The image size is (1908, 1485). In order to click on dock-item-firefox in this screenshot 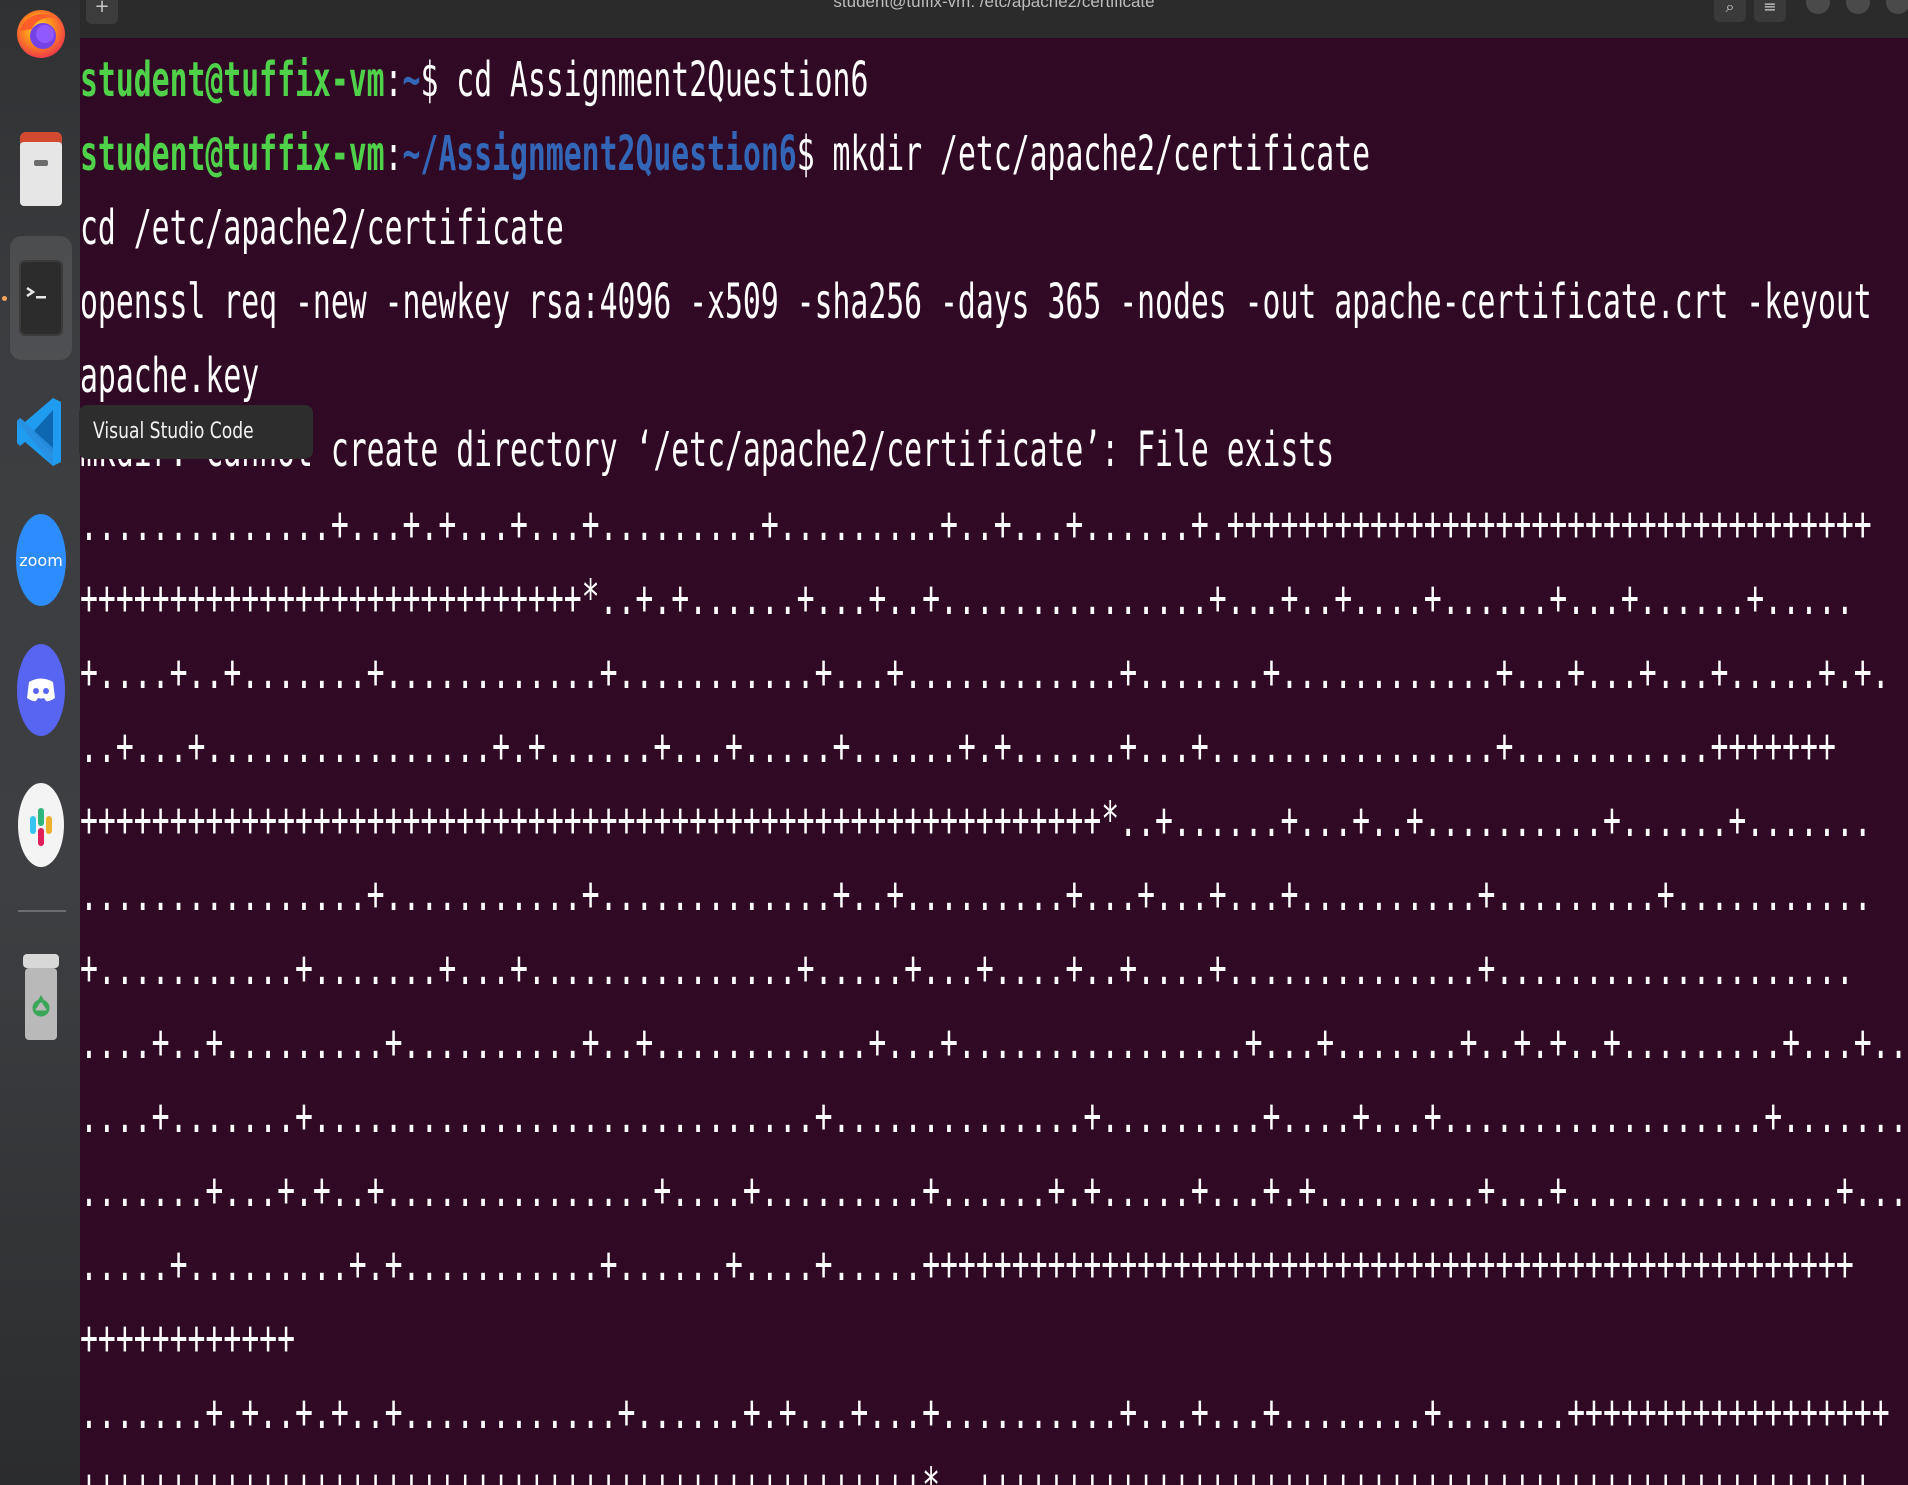, I will do `click(41, 37)`.